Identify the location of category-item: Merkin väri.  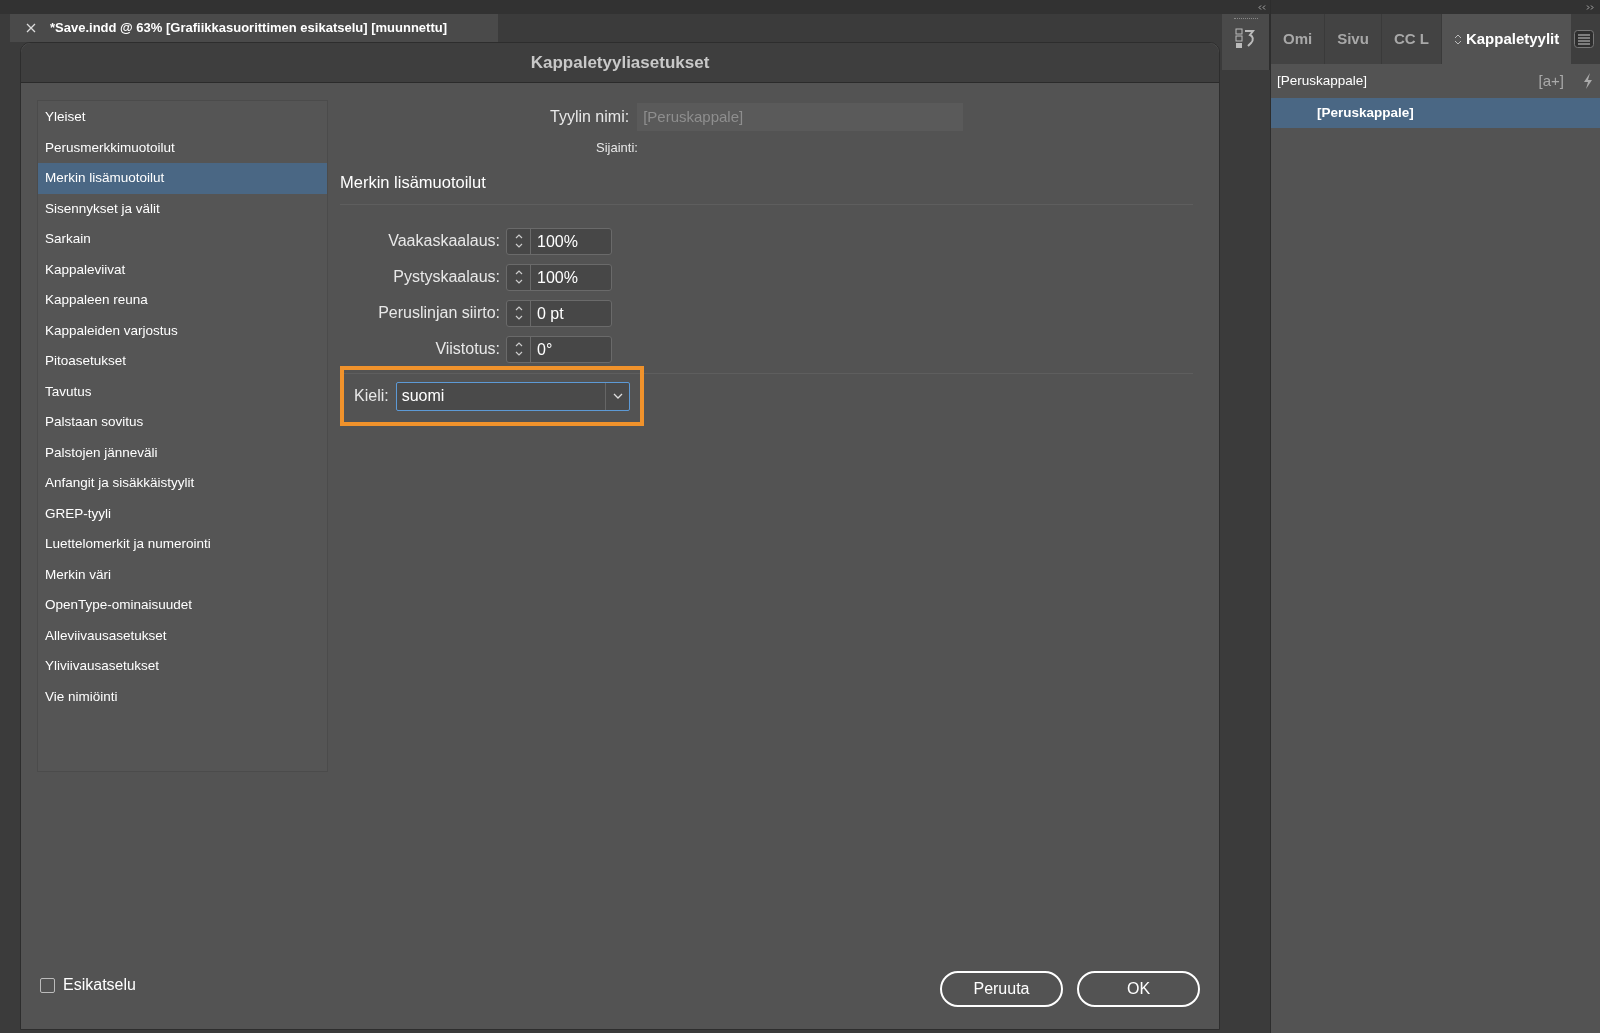
(182, 574).